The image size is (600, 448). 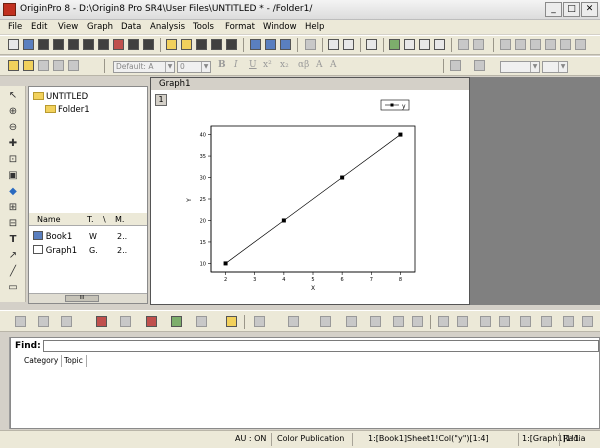 What do you see at coordinates (375, 321) in the screenshot?
I see `arrange-icon` at bounding box center [375, 321].